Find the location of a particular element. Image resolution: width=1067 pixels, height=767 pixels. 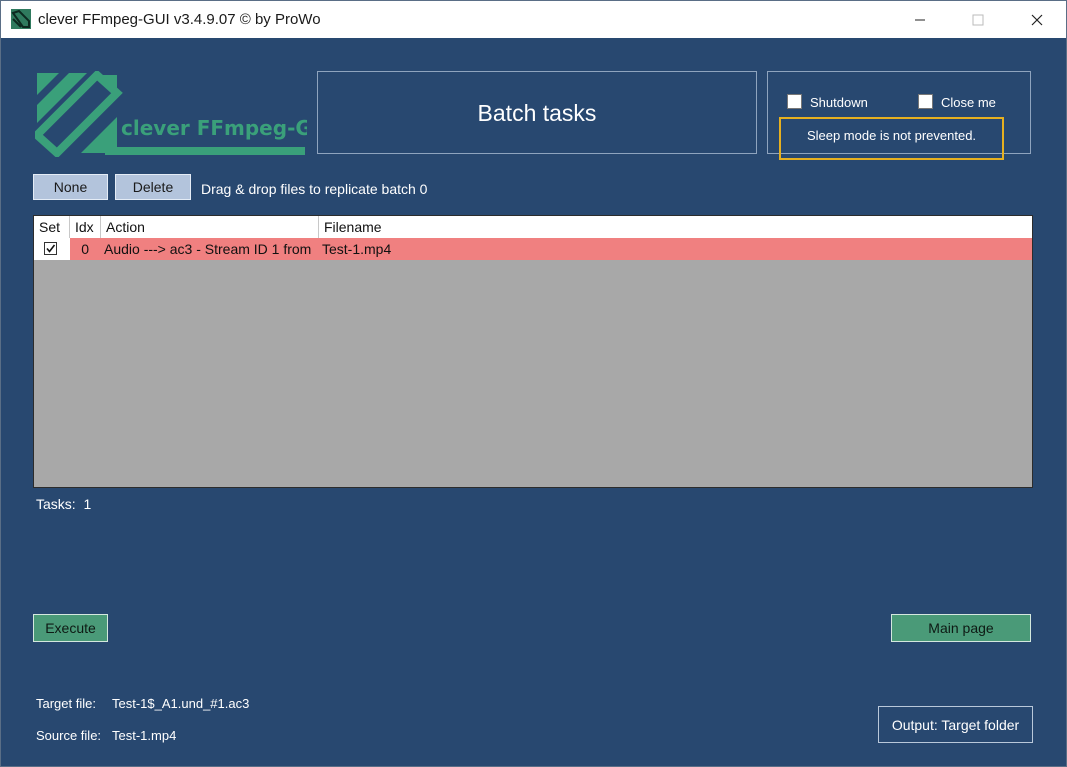

close-icon is located at coordinates (1037, 19).